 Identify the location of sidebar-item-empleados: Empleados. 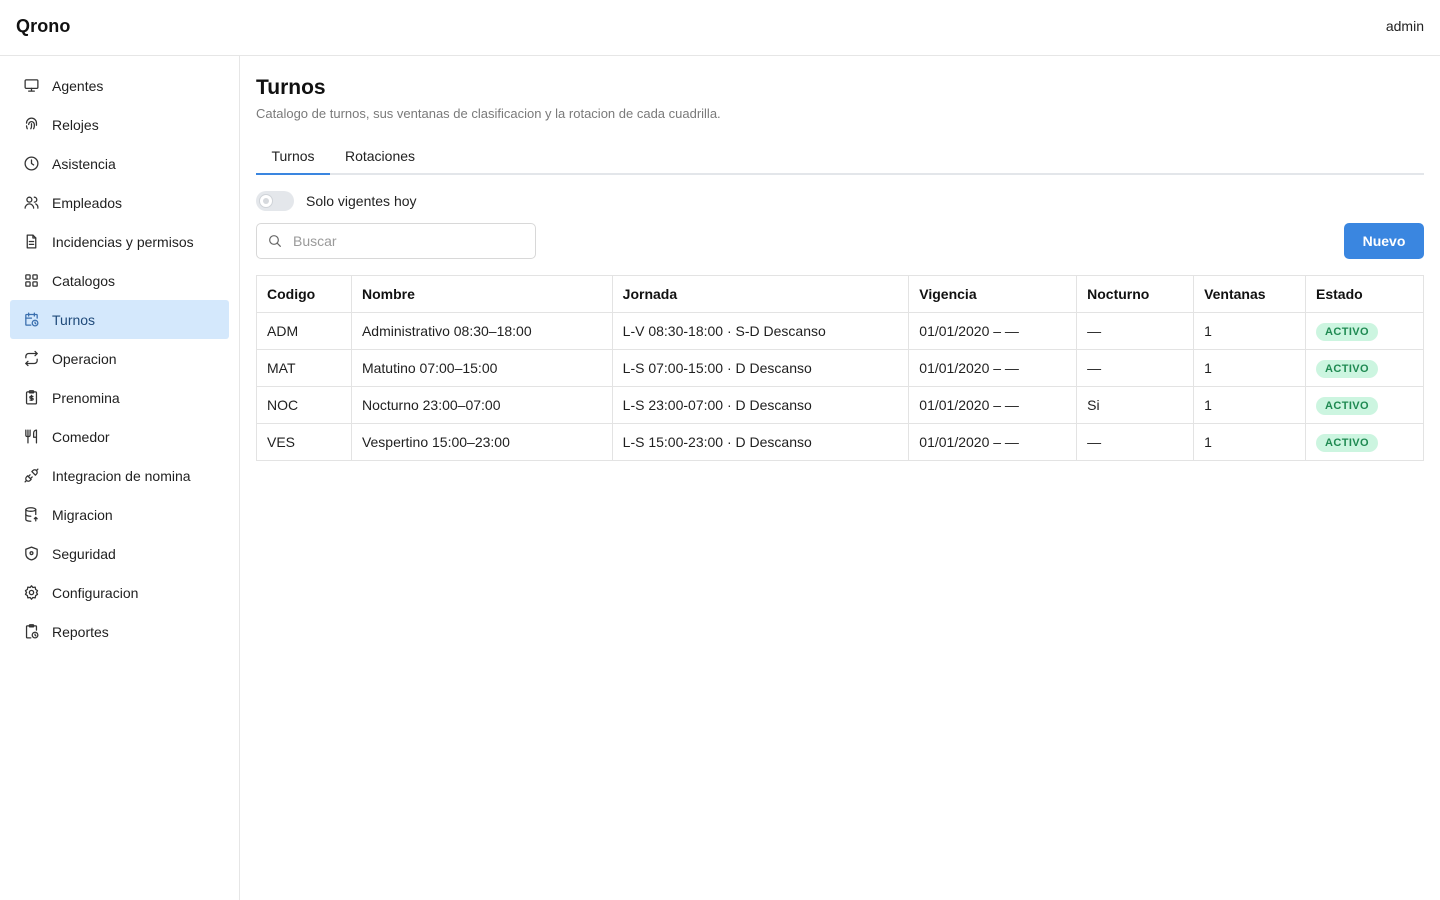
(119, 202).